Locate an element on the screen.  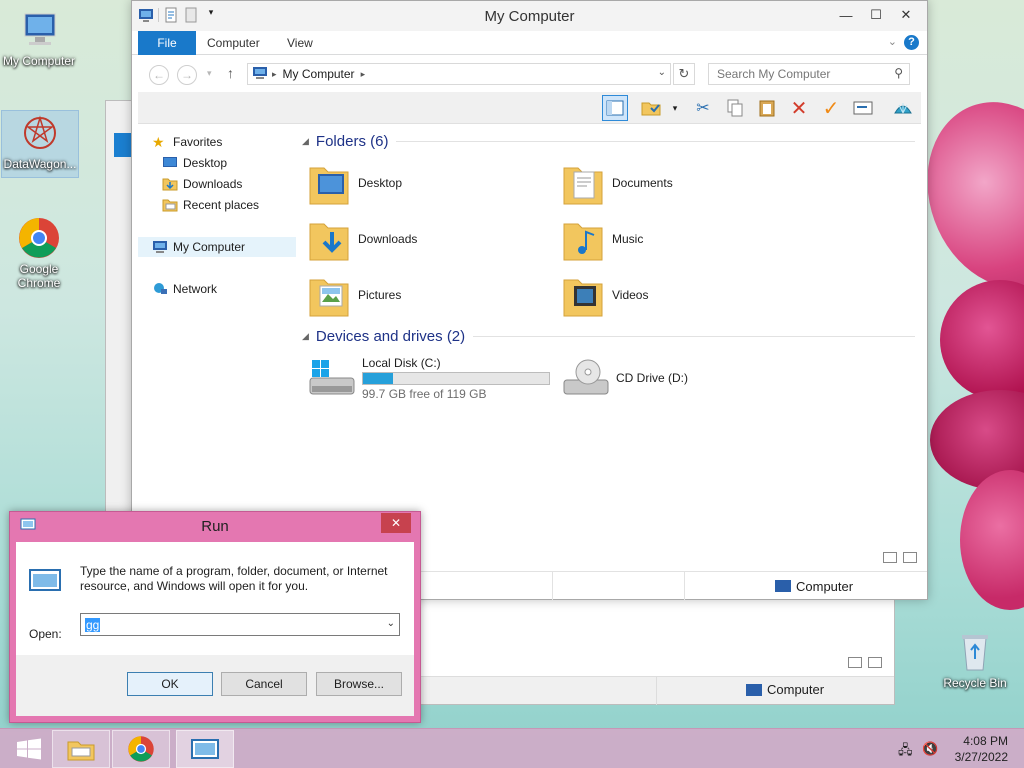
recent-locations-icon: ▾ is located at coordinates (209, 73).